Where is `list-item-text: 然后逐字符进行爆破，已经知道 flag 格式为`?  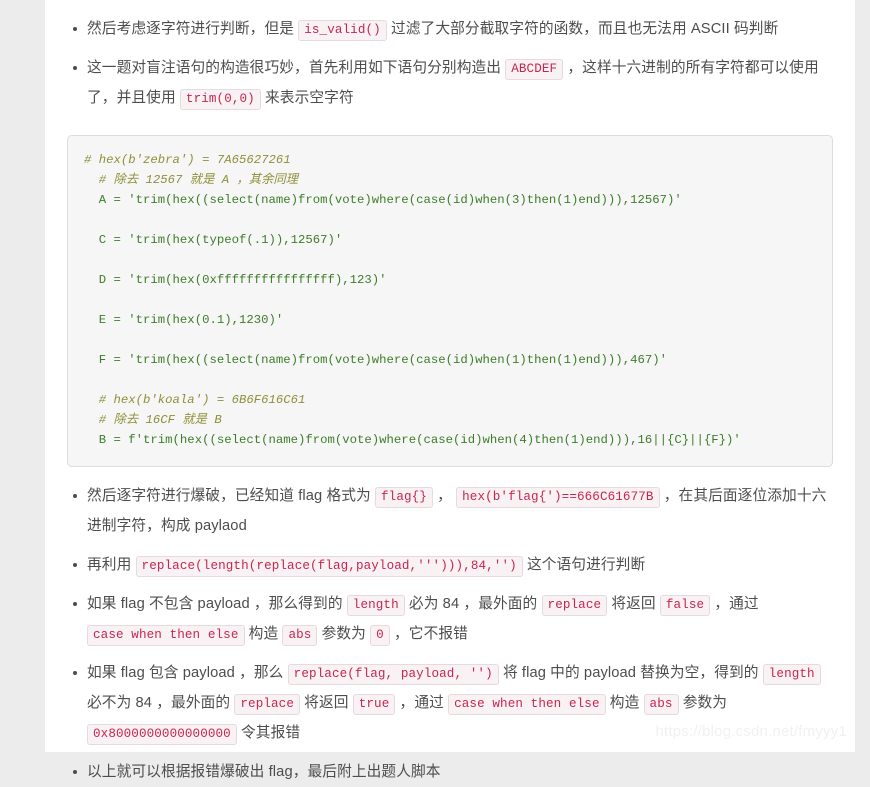
list-item-text: 然后逐字符进行爆破，已经知道 flag 格式为 is located at coordinates (231, 496).